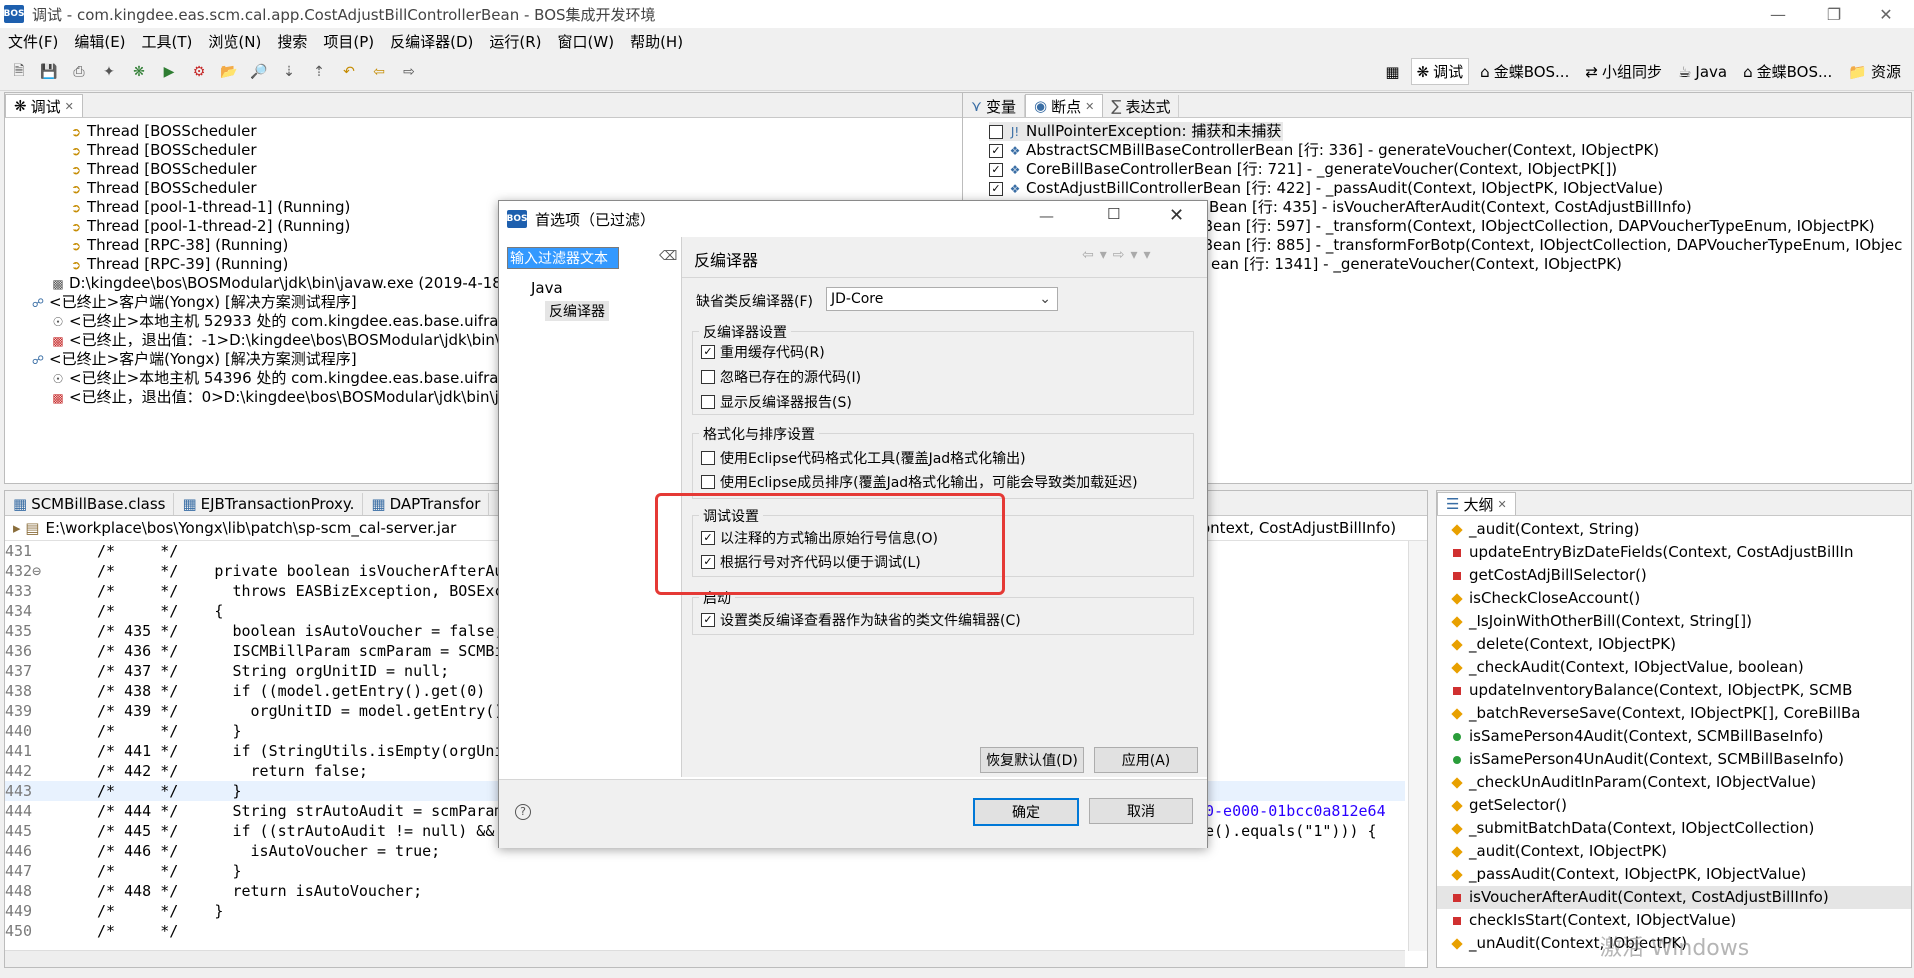 This screenshot has height=978, width=1914. What do you see at coordinates (292, 41) in the screenshot?
I see `menu-search: 搜索` at bounding box center [292, 41].